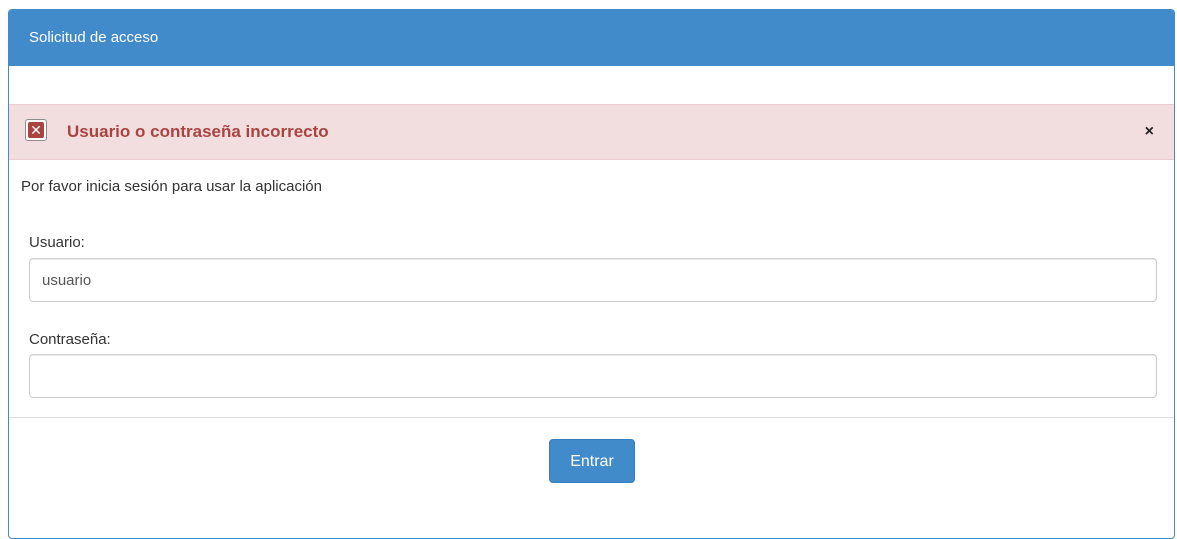 The width and height of the screenshot is (1177, 539). What do you see at coordinates (593, 280) in the screenshot?
I see `username-input` at bounding box center [593, 280].